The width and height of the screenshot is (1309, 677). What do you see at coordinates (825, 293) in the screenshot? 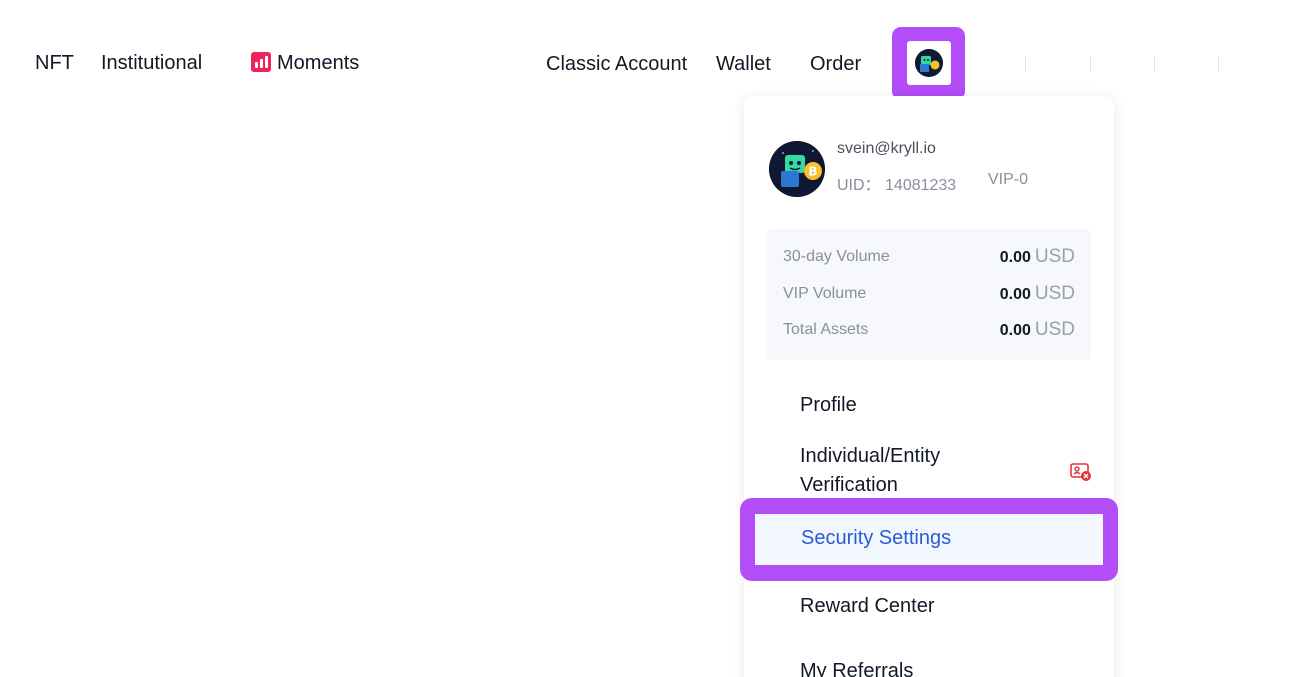
I see `stat-label: VIP Volume` at bounding box center [825, 293].